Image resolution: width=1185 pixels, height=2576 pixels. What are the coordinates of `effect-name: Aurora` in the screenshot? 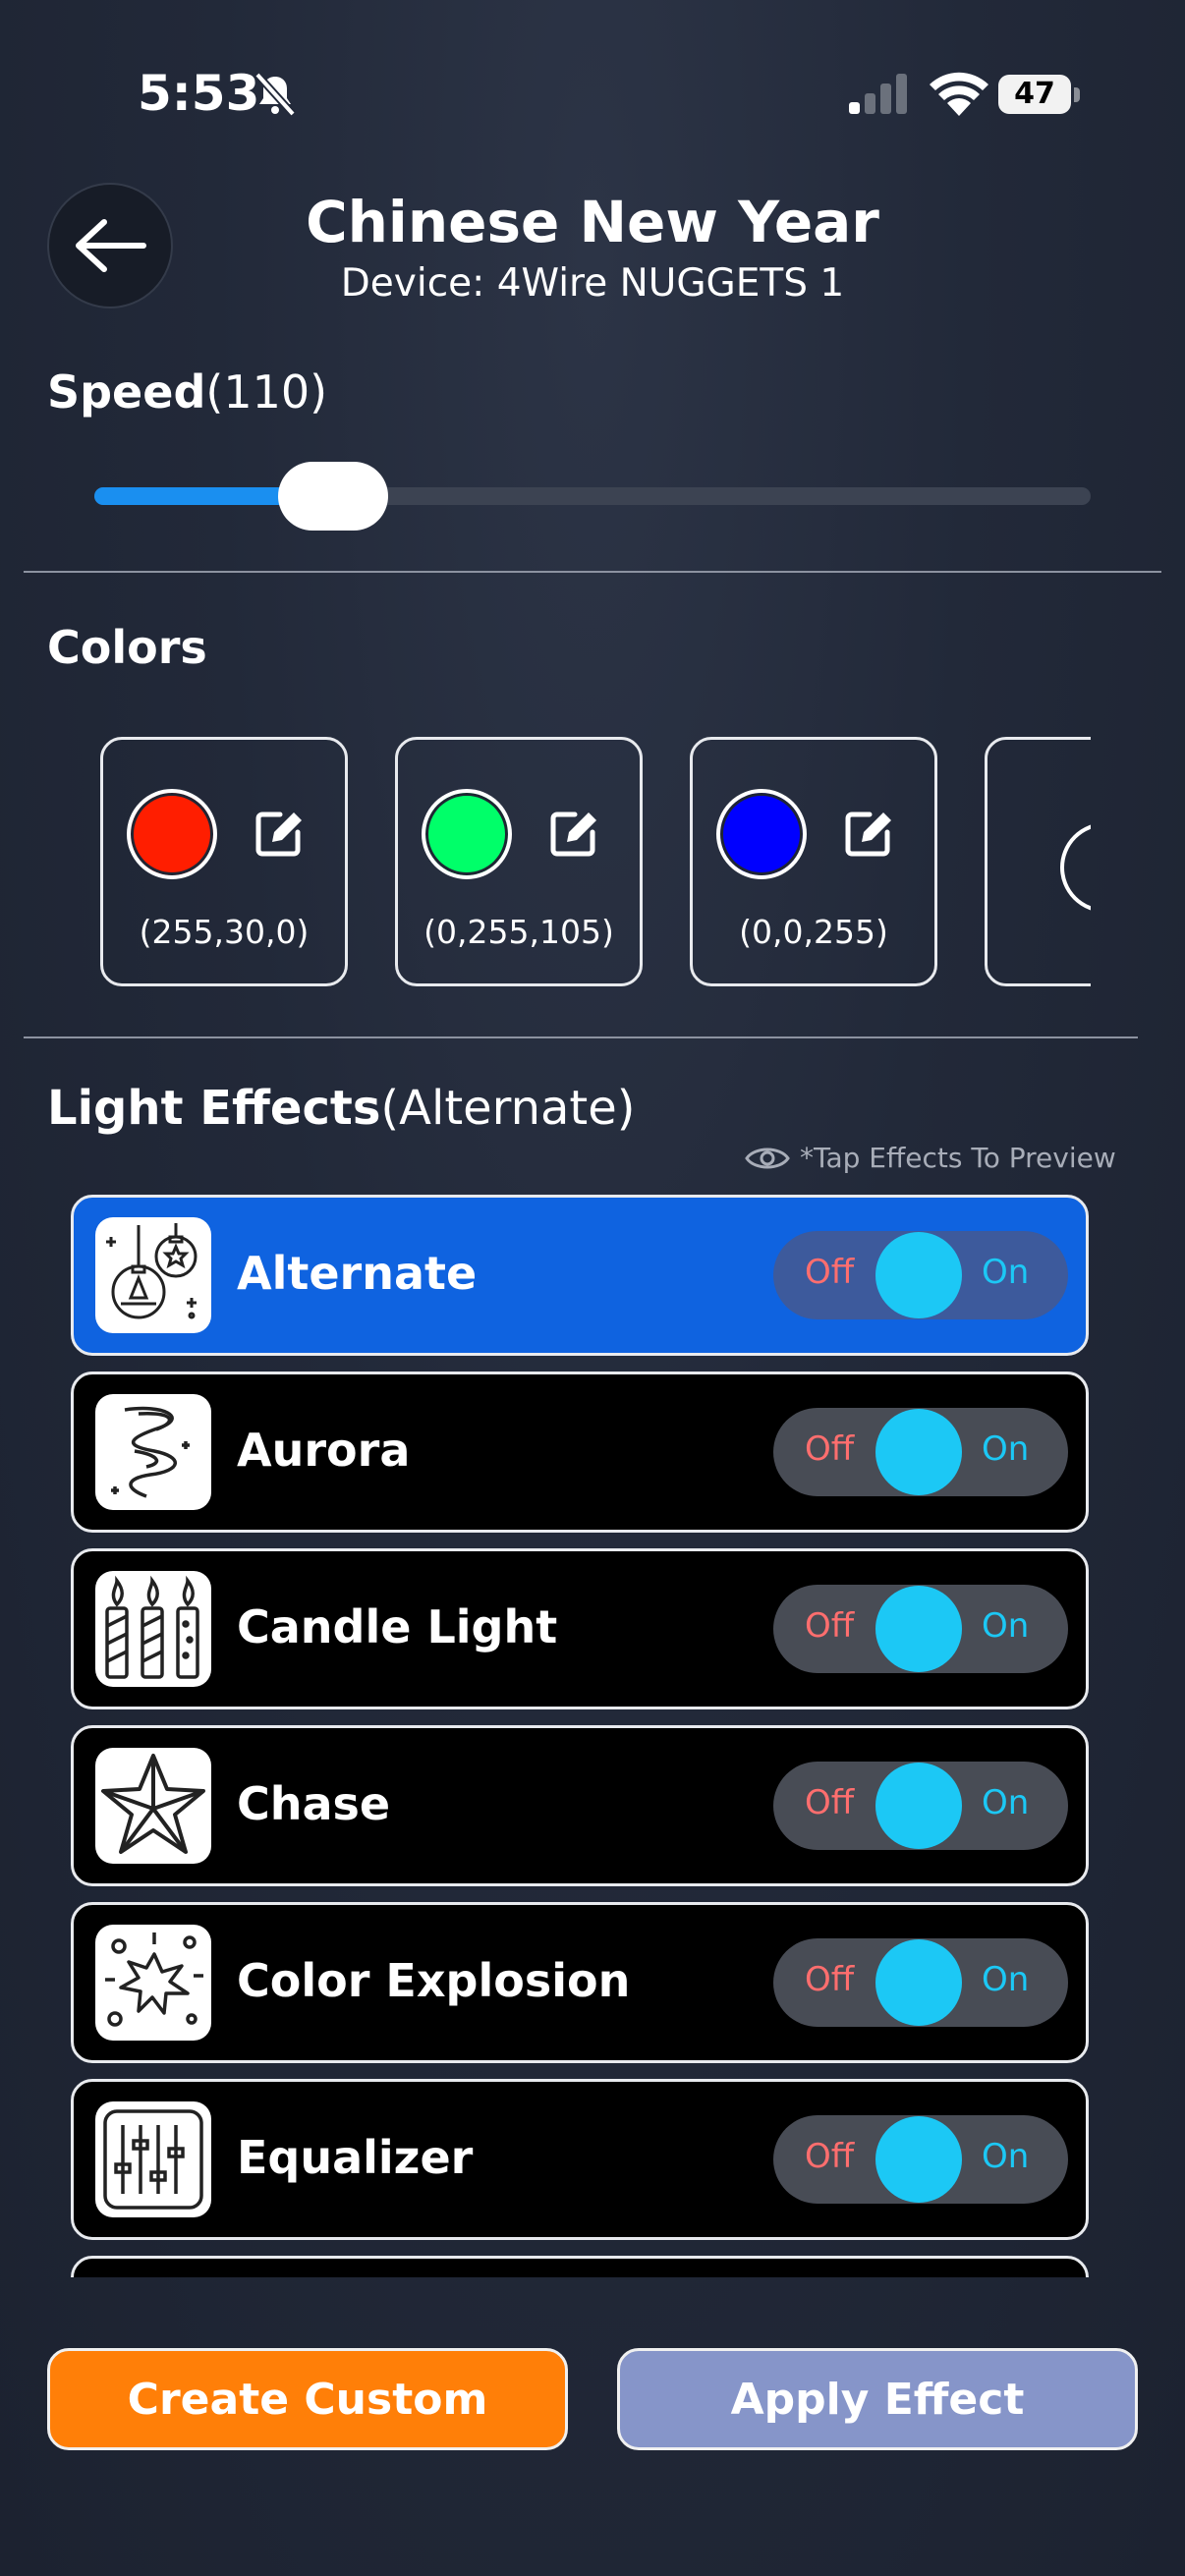 It's located at (324, 1450).